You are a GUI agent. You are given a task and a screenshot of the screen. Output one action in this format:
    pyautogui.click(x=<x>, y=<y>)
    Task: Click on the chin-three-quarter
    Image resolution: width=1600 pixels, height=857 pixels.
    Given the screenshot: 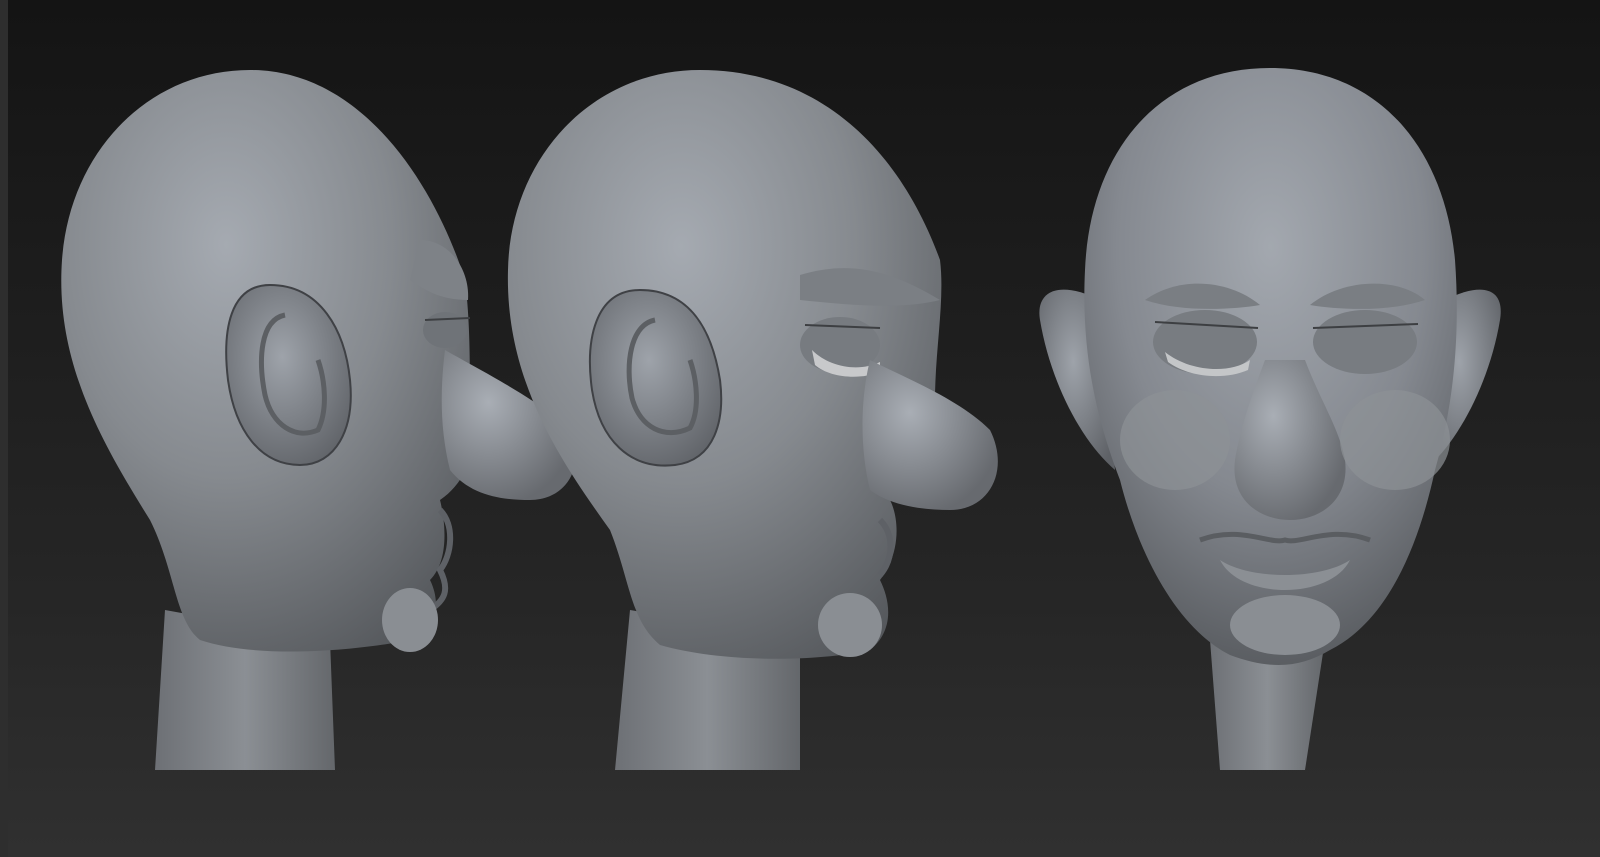 What is the action you would take?
    pyautogui.click(x=850, y=625)
    